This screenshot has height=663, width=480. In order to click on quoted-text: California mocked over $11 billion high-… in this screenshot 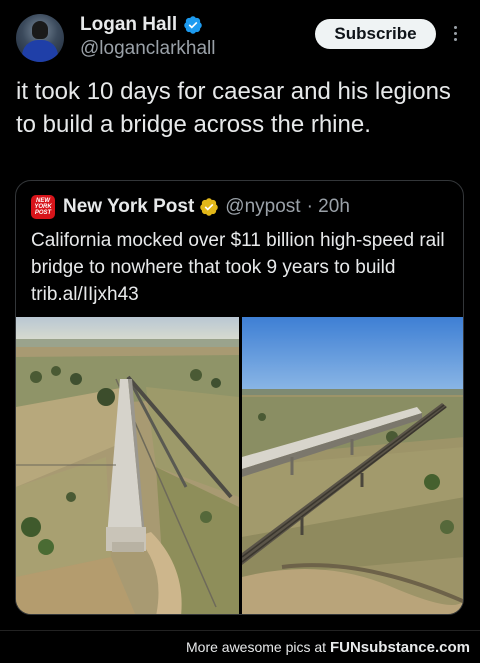, I will do `click(238, 267)`.